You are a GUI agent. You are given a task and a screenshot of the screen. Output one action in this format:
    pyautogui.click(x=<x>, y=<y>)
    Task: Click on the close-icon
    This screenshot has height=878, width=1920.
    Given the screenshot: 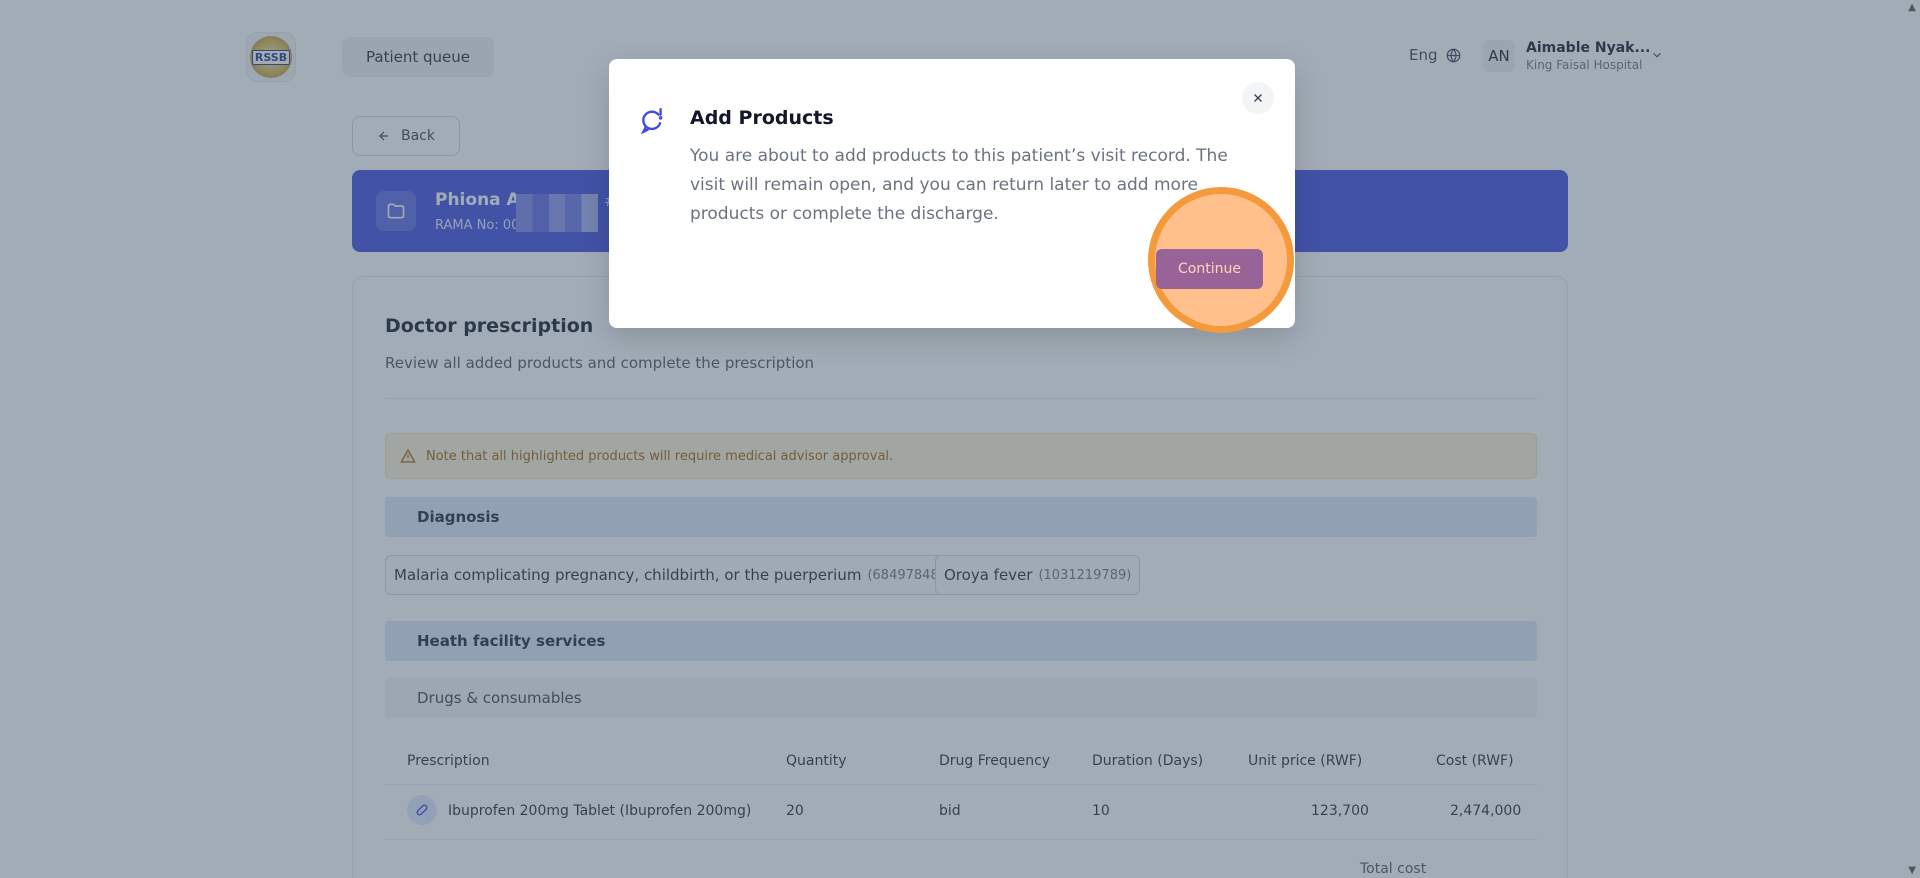 What is the action you would take?
    pyautogui.click(x=1258, y=98)
    